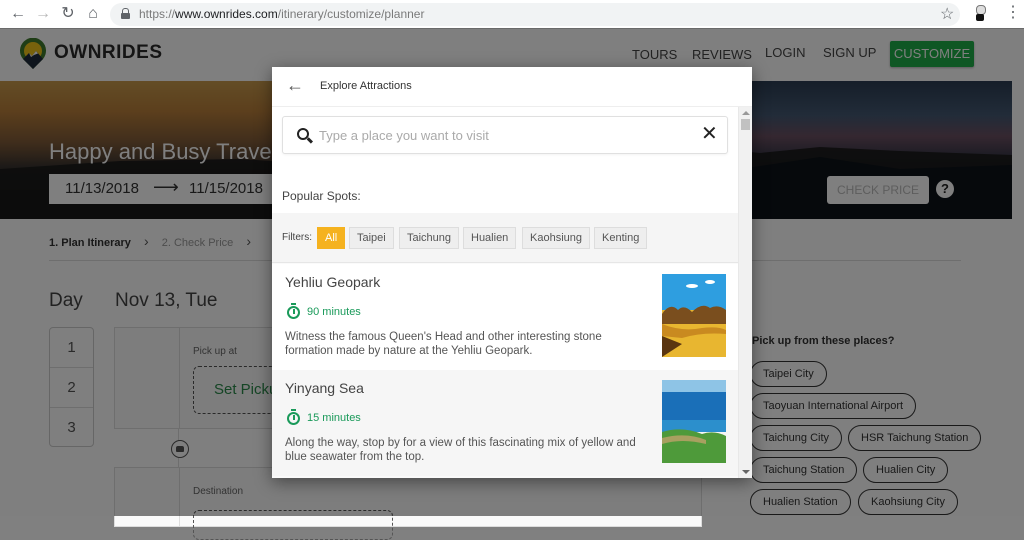 The height and width of the screenshot is (540, 1024). I want to click on modal-scrollbar, so click(745, 292).